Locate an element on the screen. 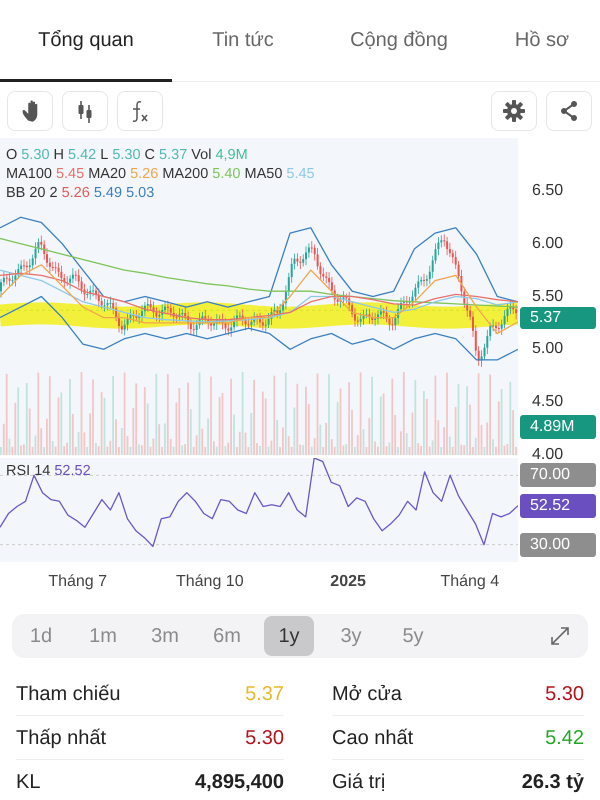 The height and width of the screenshot is (800, 600). axis-tick: 5.50 is located at coordinates (548, 296).